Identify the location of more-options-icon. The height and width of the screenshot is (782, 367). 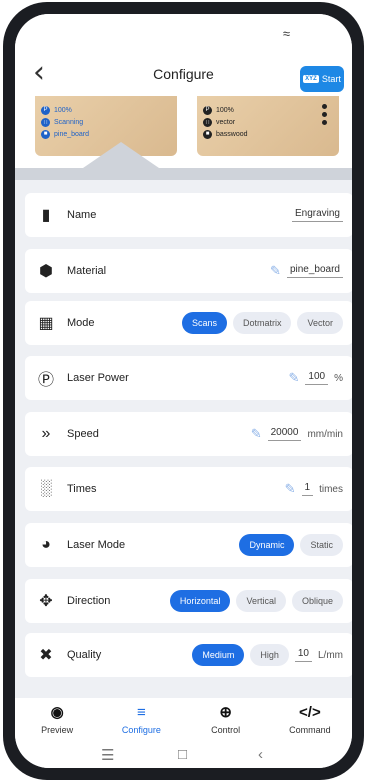
(324, 114).